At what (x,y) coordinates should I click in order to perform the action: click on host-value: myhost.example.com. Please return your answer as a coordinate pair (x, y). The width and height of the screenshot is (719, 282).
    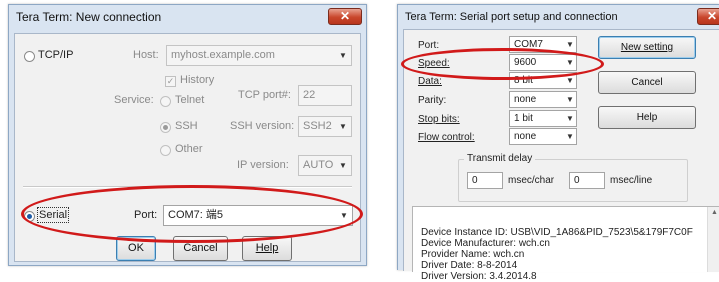
    Looking at the image, I should click on (223, 55).